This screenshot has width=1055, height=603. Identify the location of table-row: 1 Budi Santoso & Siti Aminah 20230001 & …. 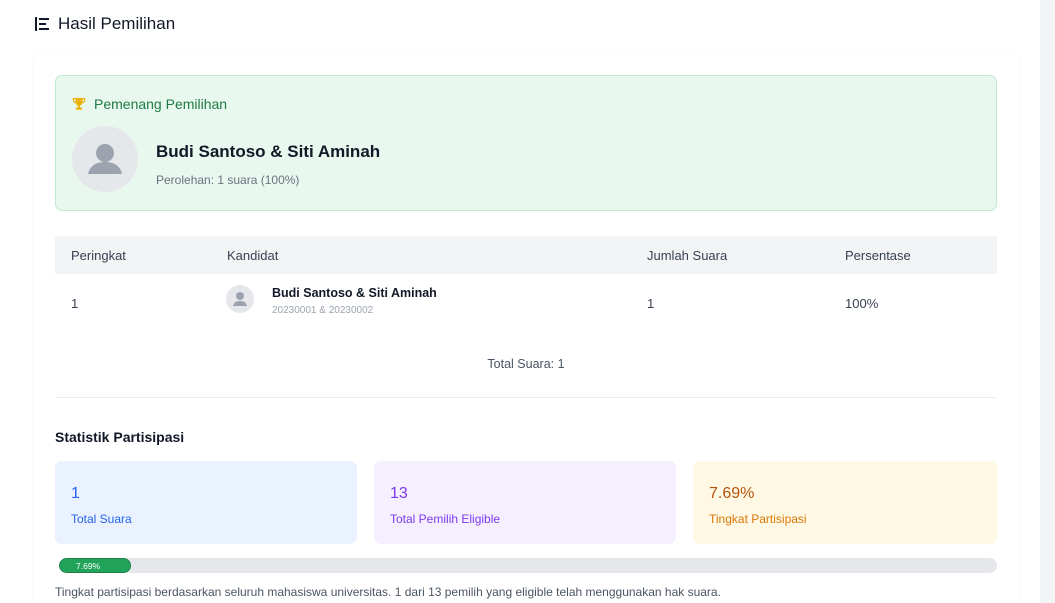
(526, 304).